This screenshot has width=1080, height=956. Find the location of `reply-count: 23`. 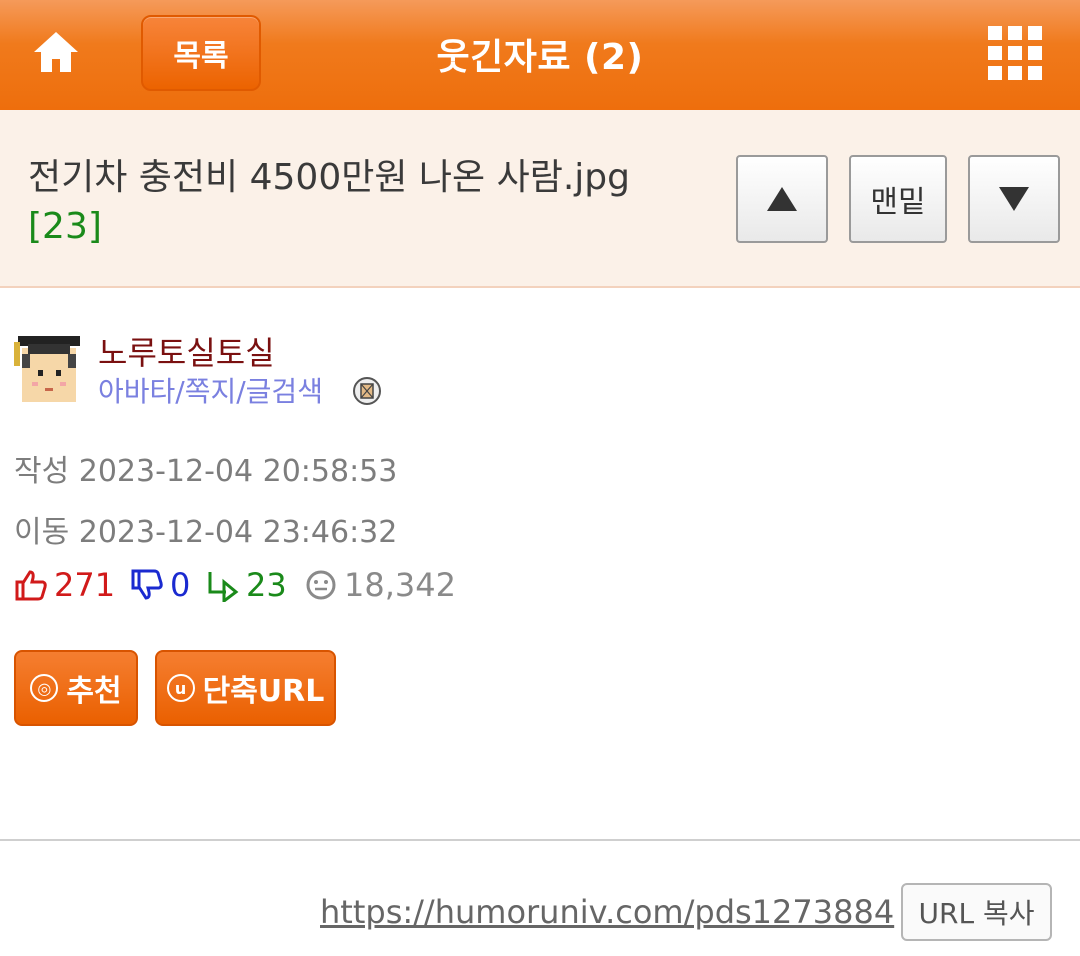

reply-count: 23 is located at coordinates (266, 585).